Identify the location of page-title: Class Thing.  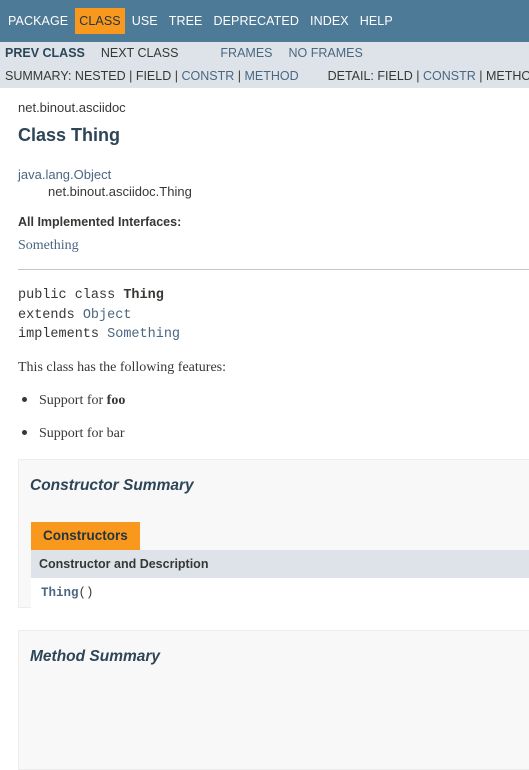
(69, 135).